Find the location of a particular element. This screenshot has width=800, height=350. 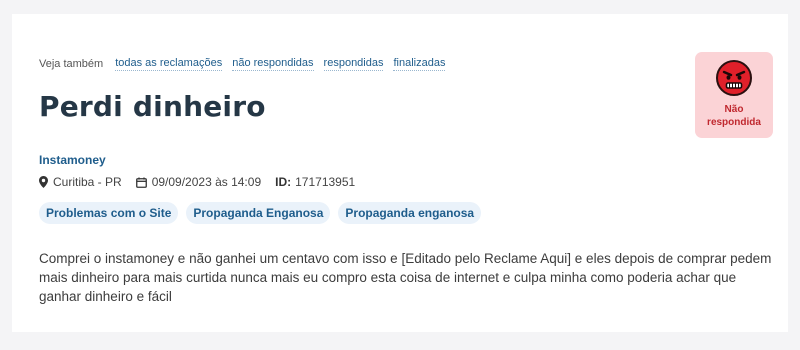

status-badge: Não respondida is located at coordinates (734, 95).